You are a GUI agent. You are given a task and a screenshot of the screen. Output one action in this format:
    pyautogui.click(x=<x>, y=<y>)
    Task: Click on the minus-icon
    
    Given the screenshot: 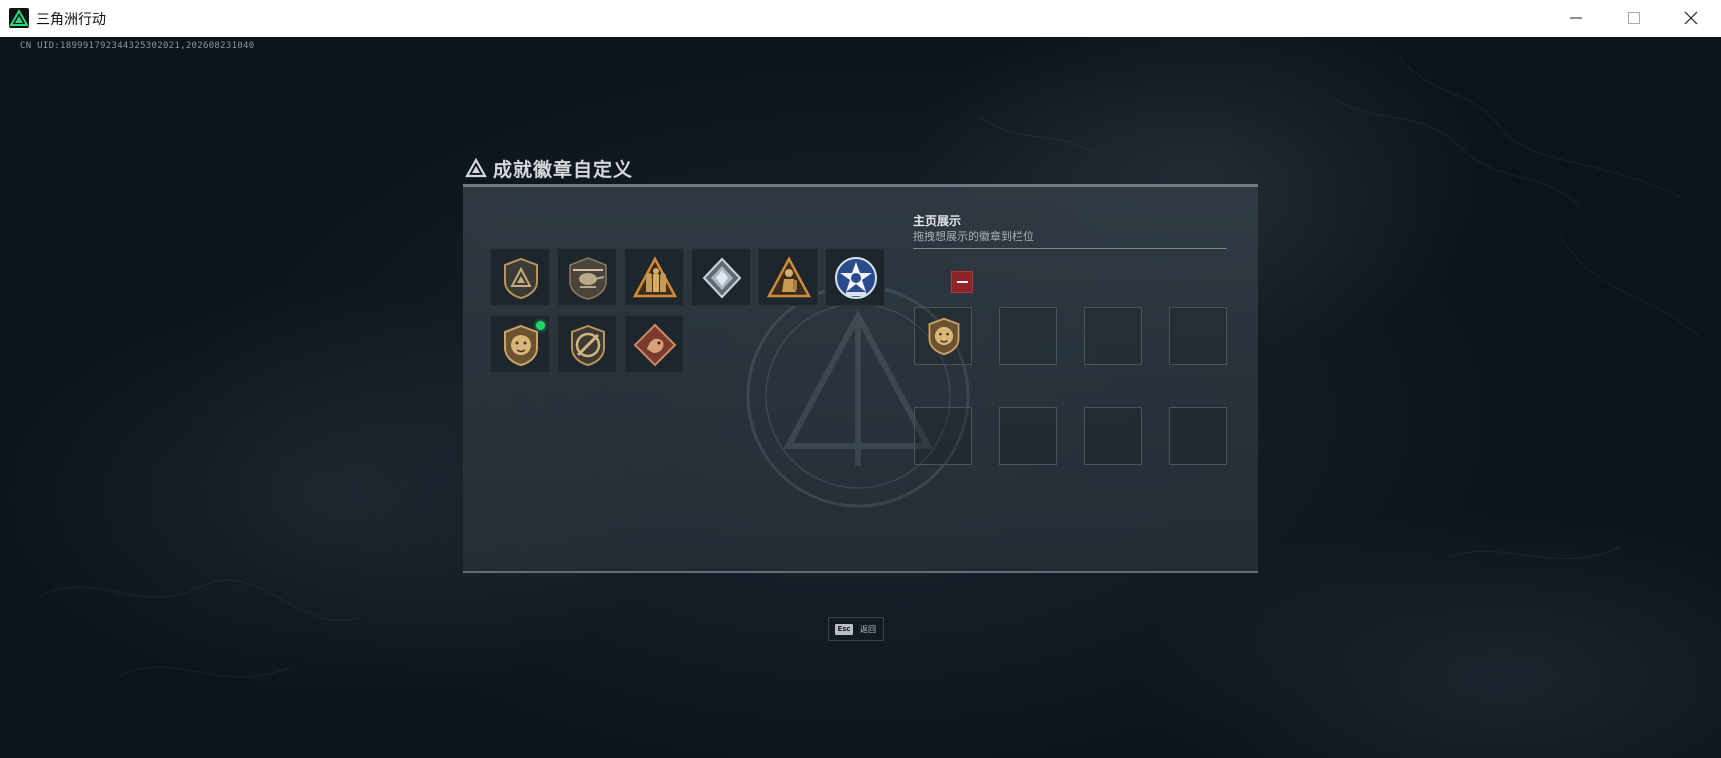 What is the action you would take?
    pyautogui.click(x=962, y=282)
    